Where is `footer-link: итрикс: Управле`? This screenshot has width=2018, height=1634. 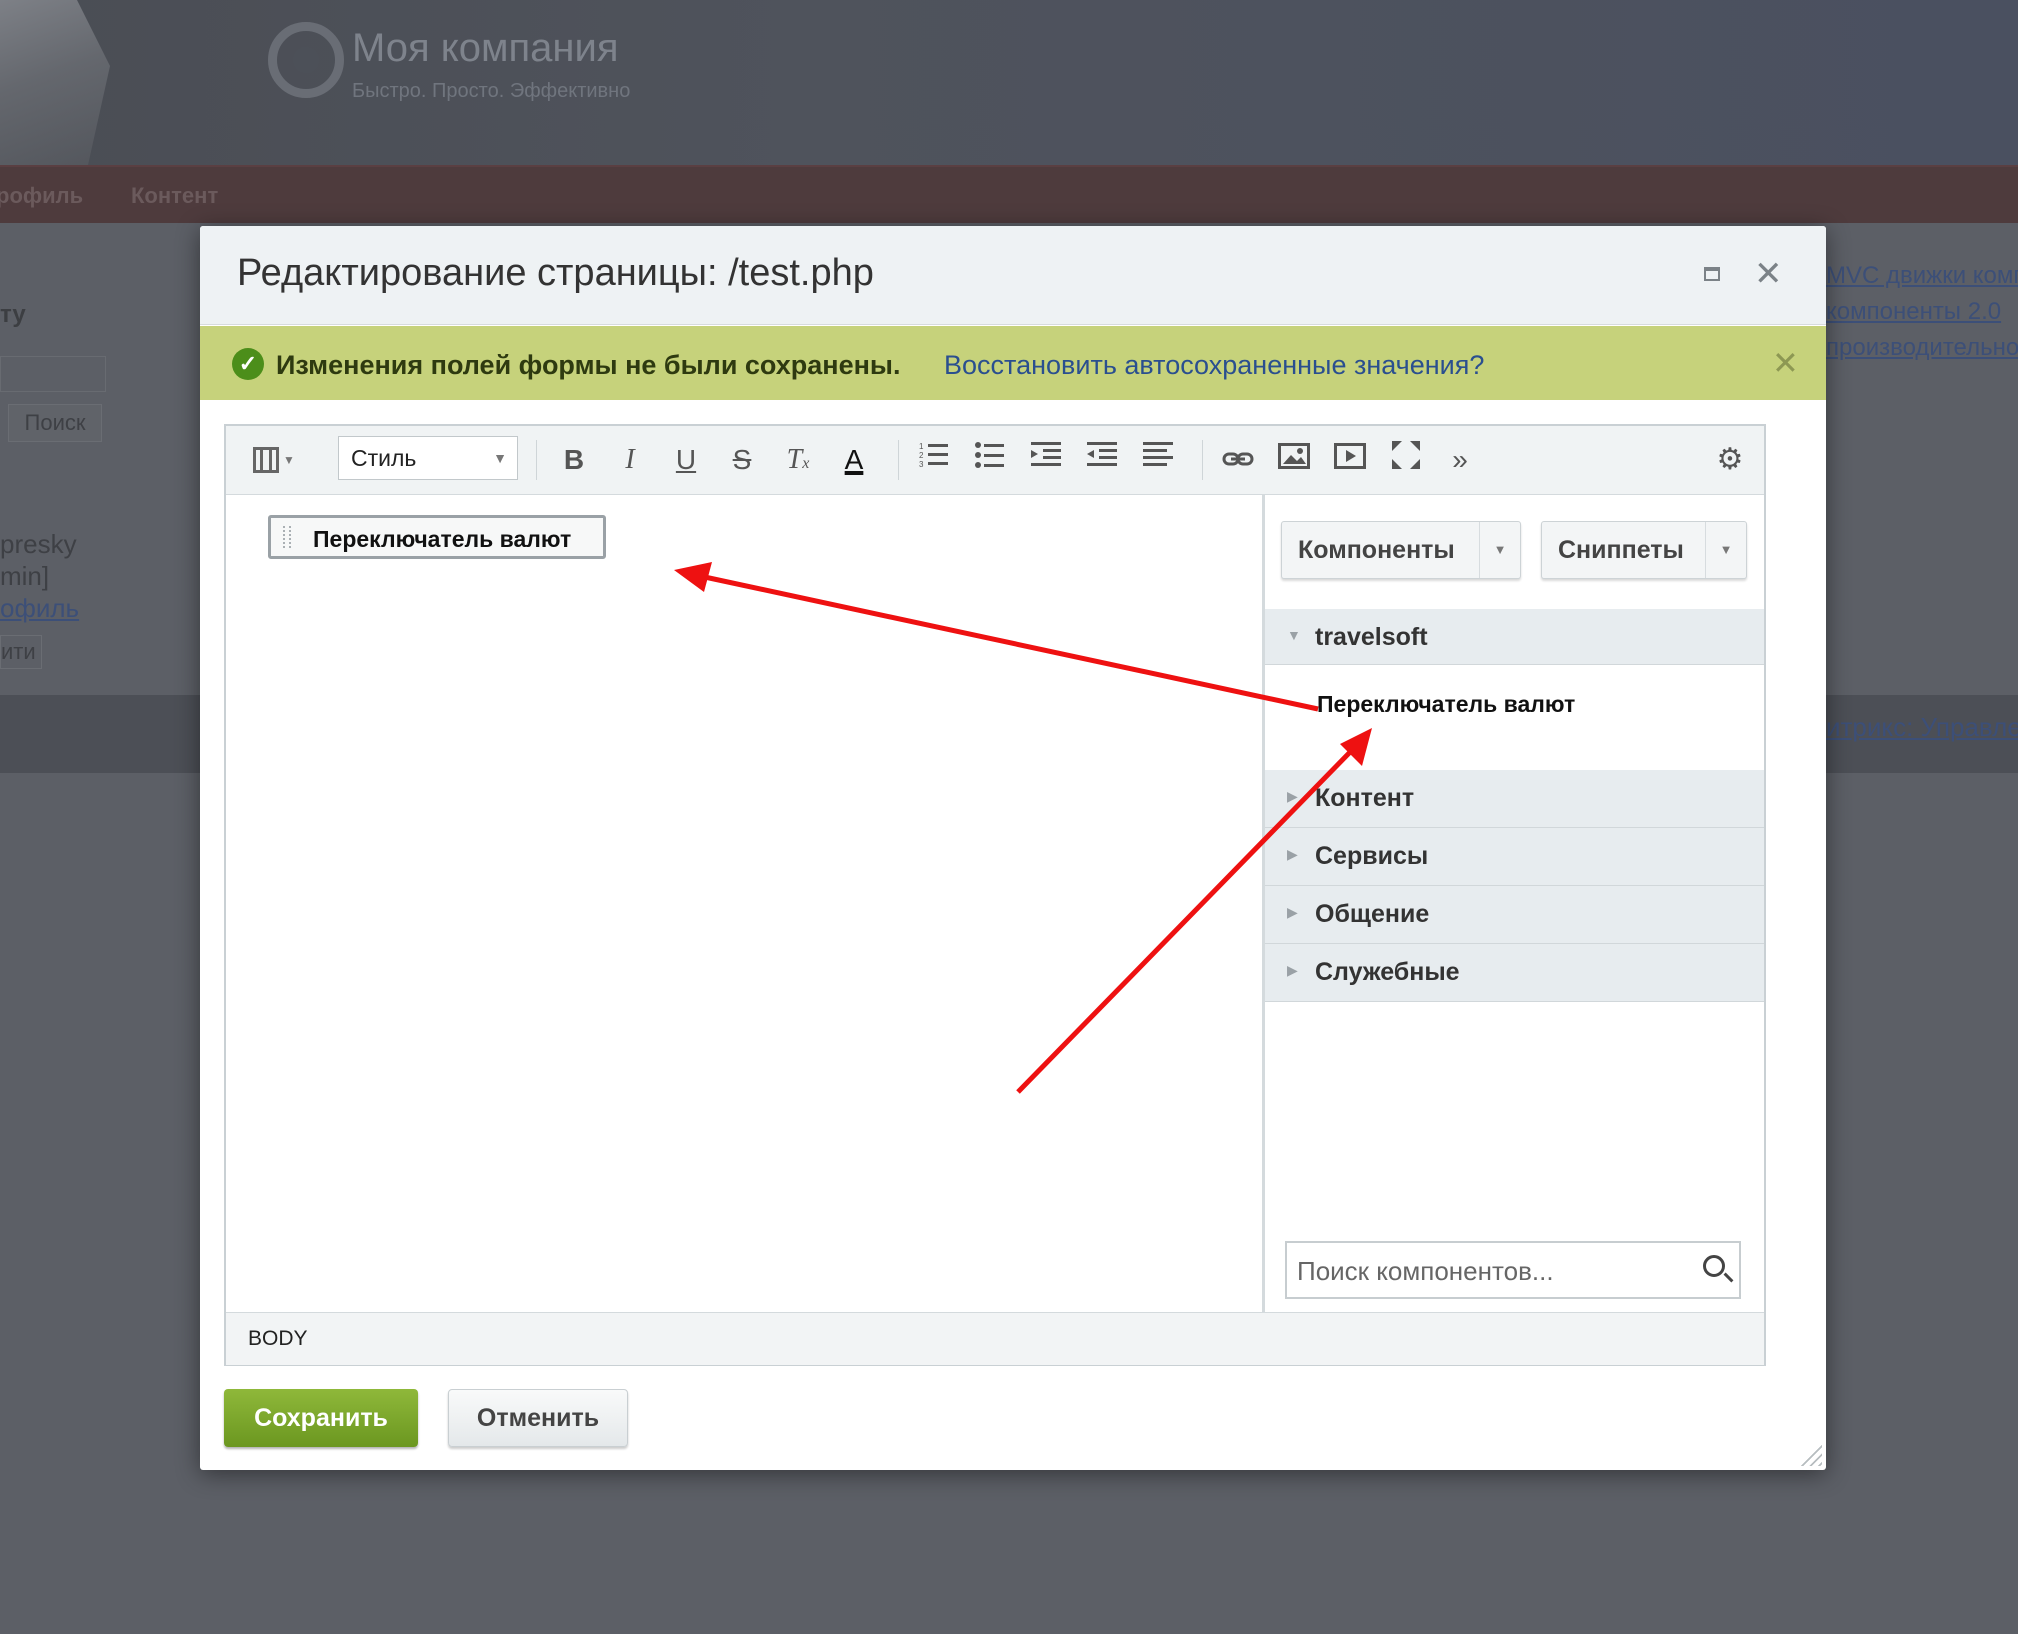
footer-link: итрикс: Управле is located at coordinates (1922, 727).